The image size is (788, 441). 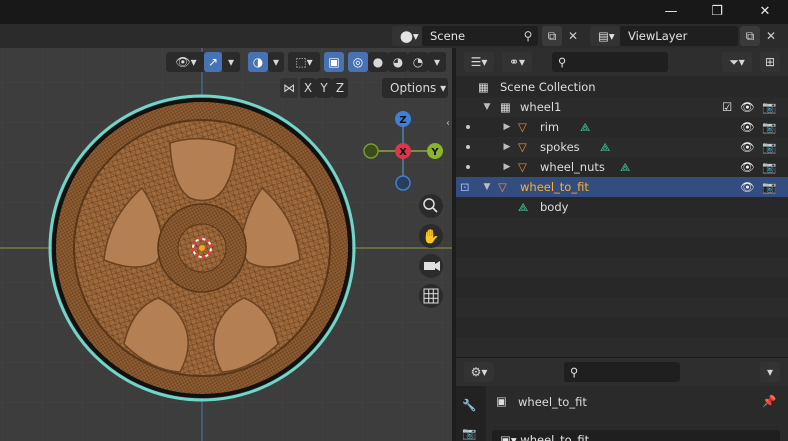 What do you see at coordinates (717, 12) in the screenshot?
I see `maximize-button: ❐` at bounding box center [717, 12].